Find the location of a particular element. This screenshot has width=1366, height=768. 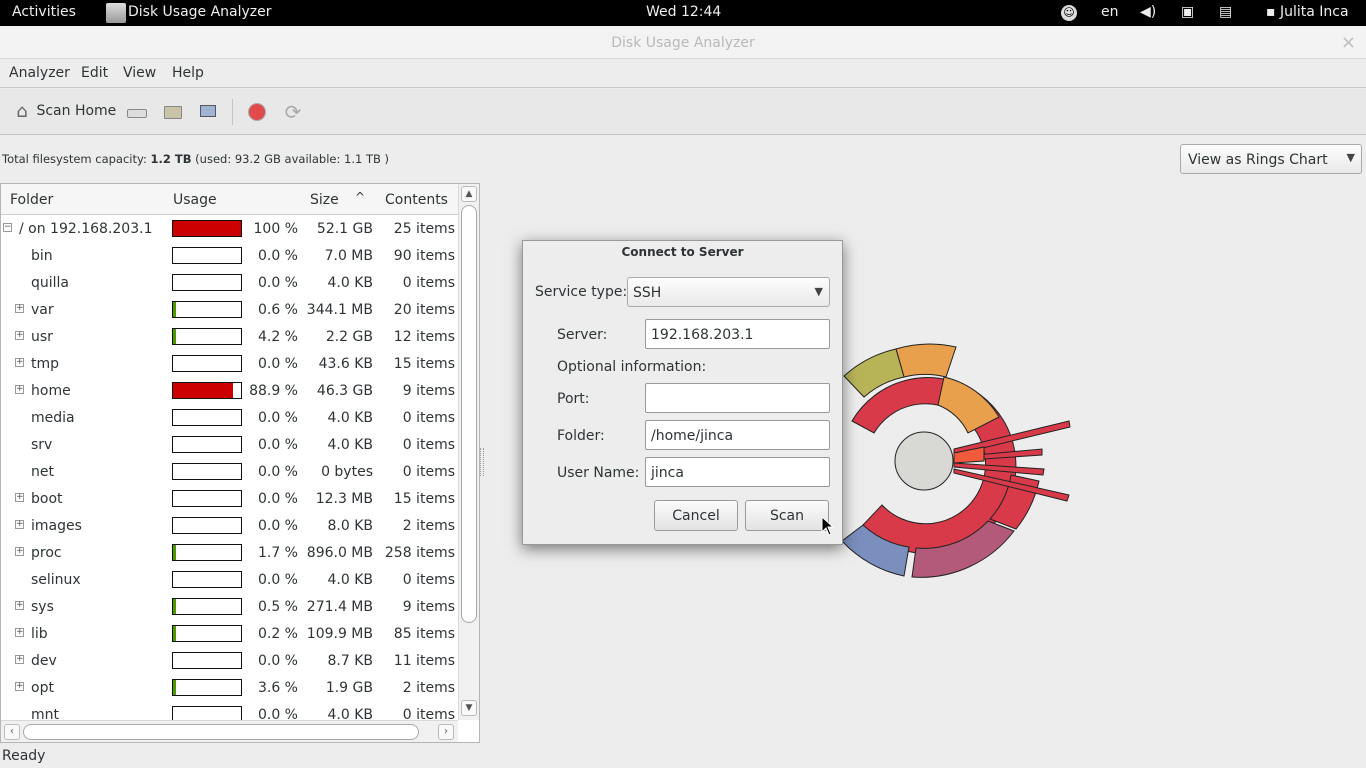

tree-row: + proc 1.7 % 896.0 MB 258 items is located at coordinates (229, 552).